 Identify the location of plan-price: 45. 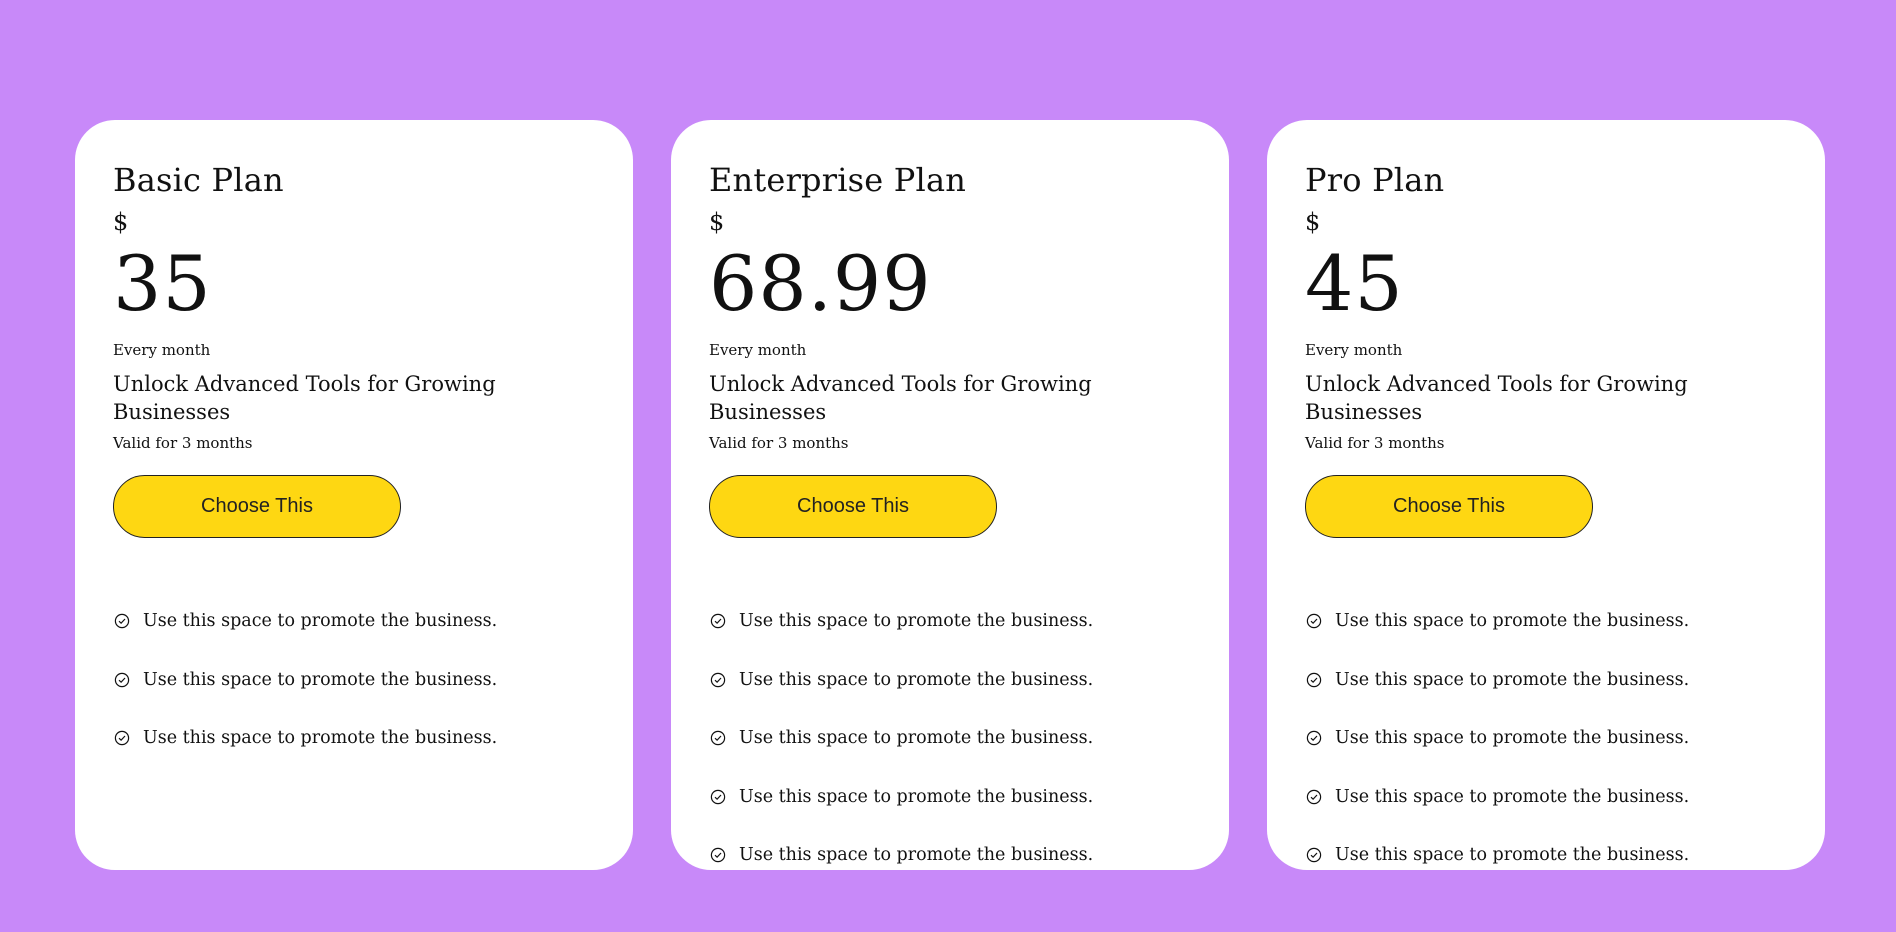
(1354, 283).